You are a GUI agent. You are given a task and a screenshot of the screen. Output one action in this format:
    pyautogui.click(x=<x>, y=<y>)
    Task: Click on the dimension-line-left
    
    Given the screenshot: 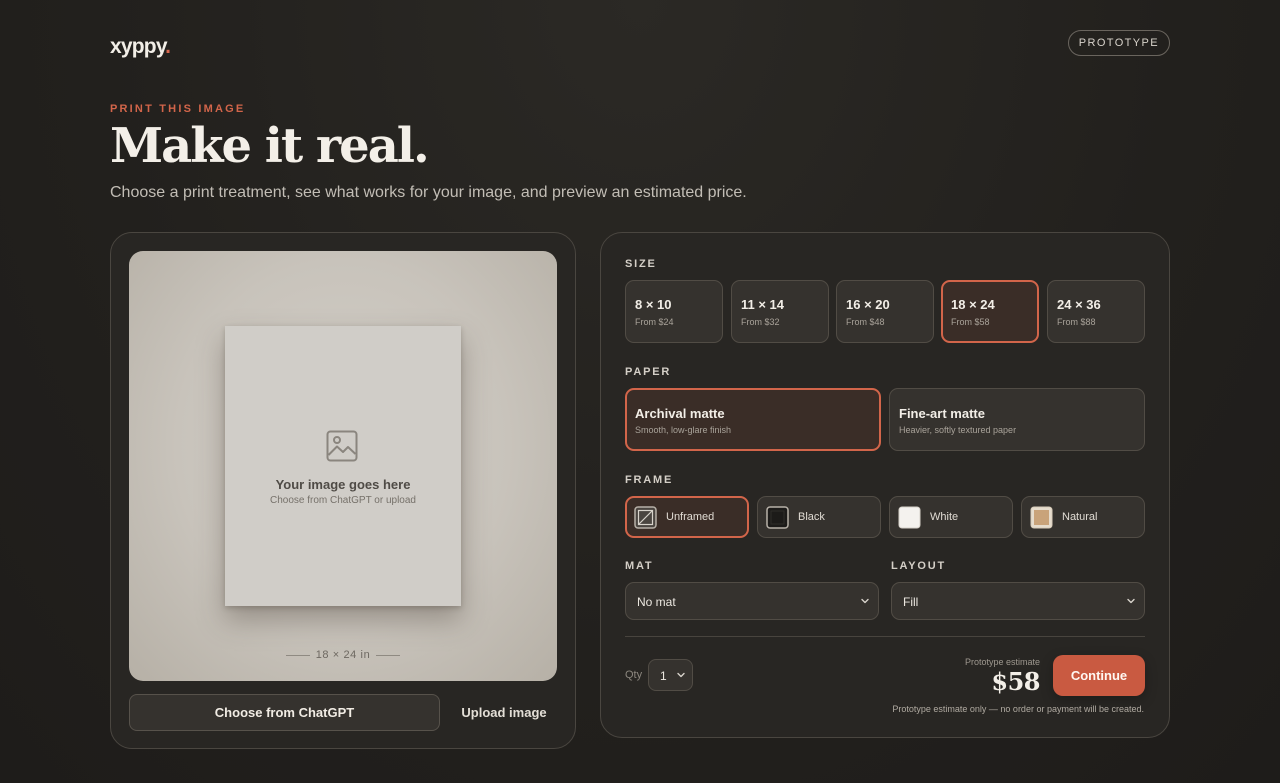 What is the action you would take?
    pyautogui.click(x=297, y=655)
    